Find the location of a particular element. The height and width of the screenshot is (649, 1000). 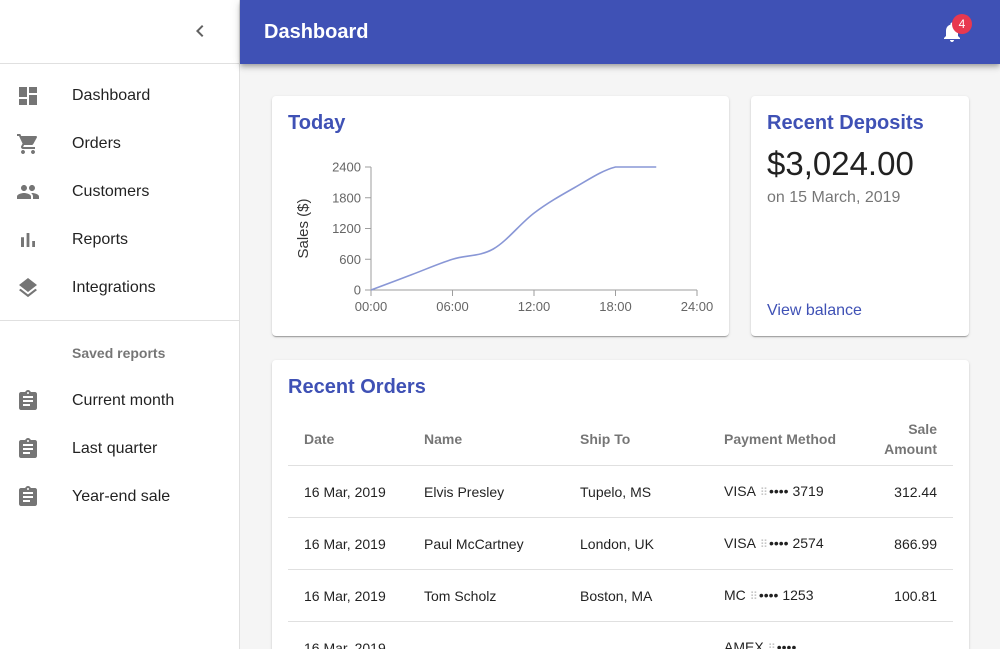

order-payment: VISA ⠿•••• 2574 is located at coordinates (783, 543).